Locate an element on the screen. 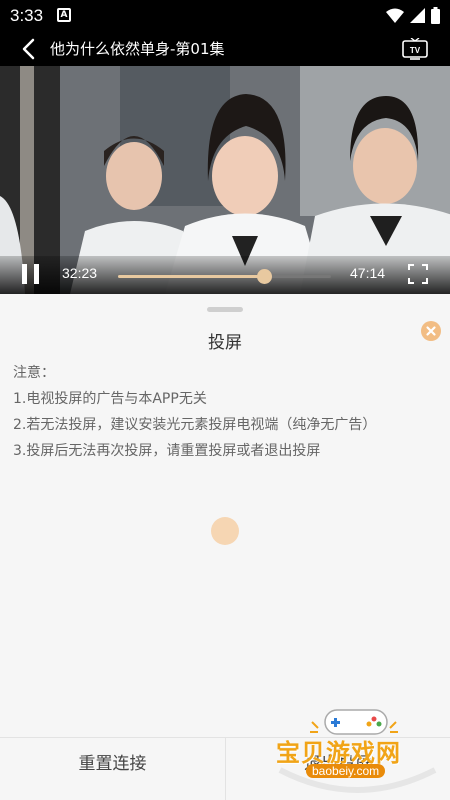  back-arrow-icon is located at coordinates (29, 49).